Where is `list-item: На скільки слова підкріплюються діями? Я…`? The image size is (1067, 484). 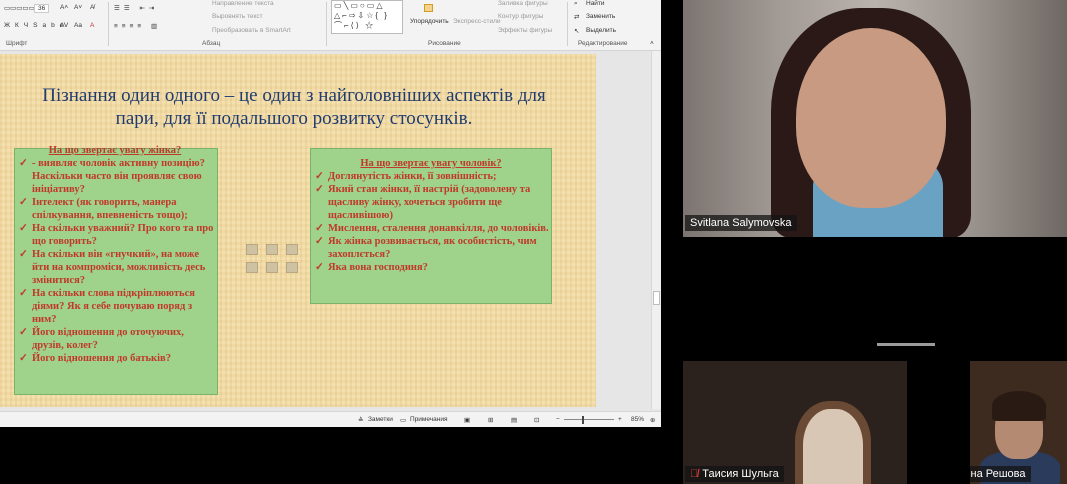
list-item: На скільки слова підкріплюються діями? Я… is located at coordinates (115, 306).